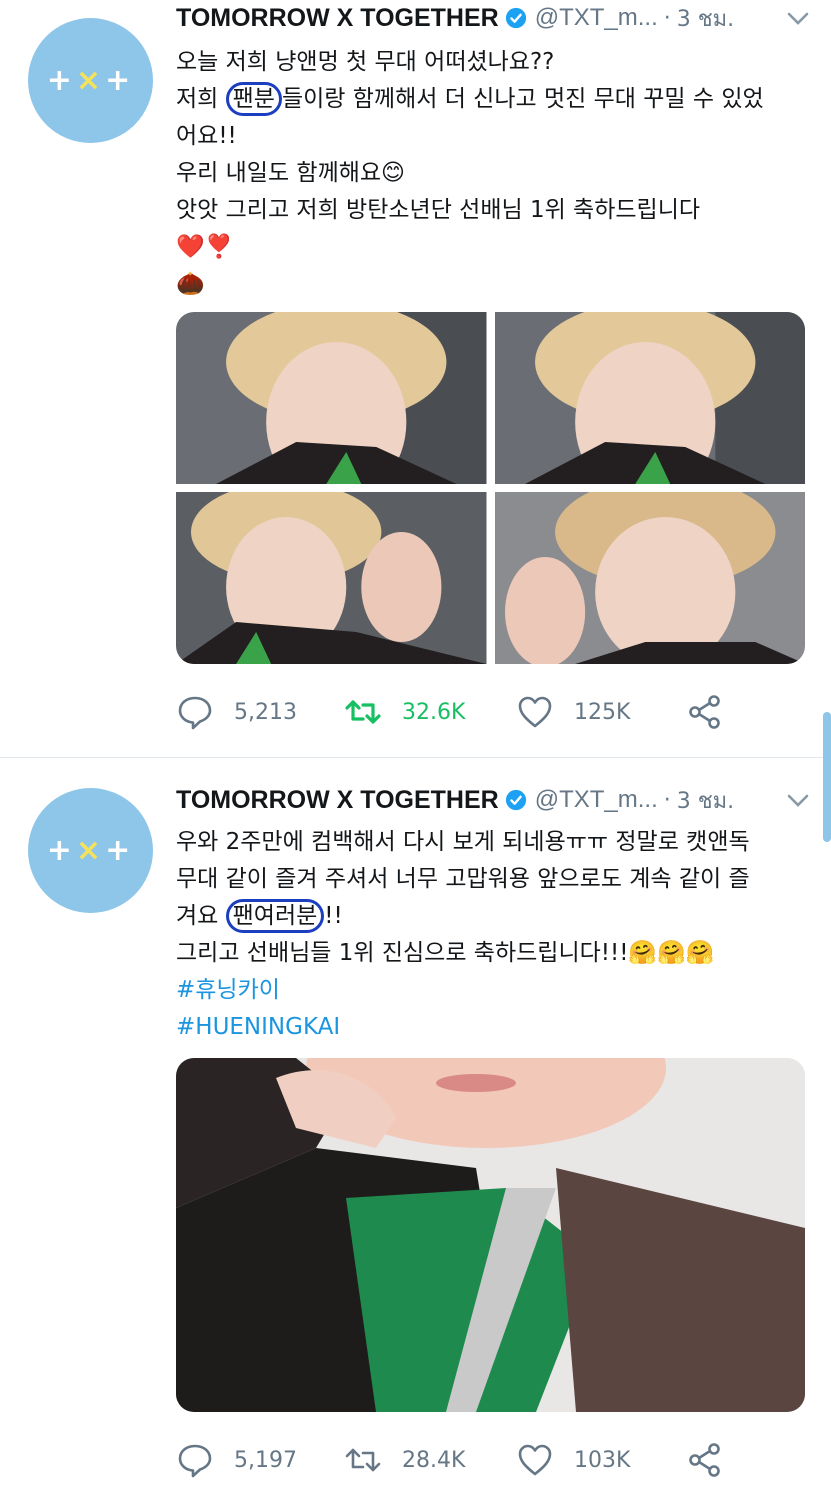 The image size is (831, 1500). I want to click on text-line: 그리고 선배님들 1위 진심으로 축하드립니다!!!🤗🤗🤗, so click(445, 953).